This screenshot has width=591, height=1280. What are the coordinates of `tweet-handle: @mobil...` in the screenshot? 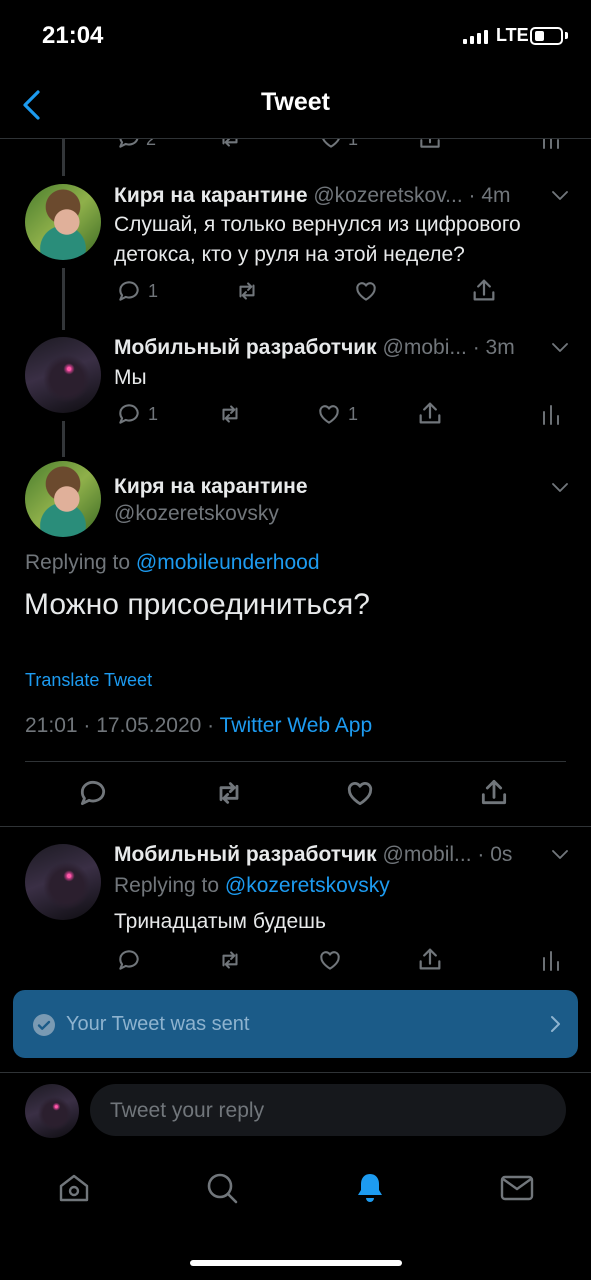 It's located at (427, 854).